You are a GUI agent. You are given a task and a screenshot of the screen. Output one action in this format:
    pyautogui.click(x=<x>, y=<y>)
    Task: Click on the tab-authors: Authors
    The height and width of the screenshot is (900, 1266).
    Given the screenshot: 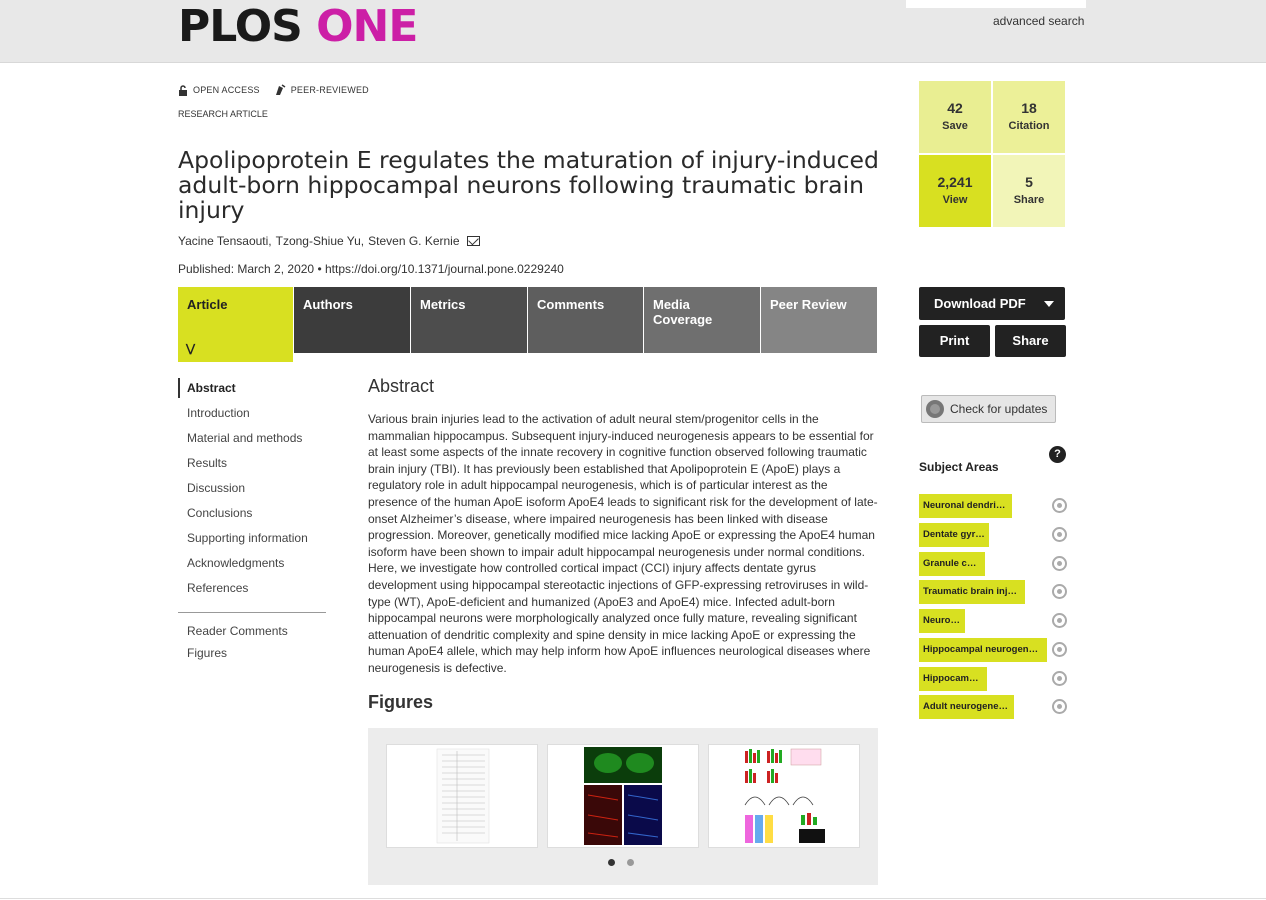 What is the action you would take?
    pyautogui.click(x=352, y=320)
    